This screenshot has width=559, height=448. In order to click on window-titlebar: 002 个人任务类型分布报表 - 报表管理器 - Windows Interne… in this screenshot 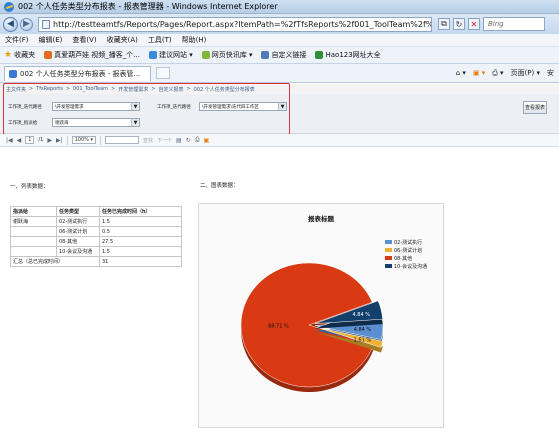, I will do `click(279, 7)`.